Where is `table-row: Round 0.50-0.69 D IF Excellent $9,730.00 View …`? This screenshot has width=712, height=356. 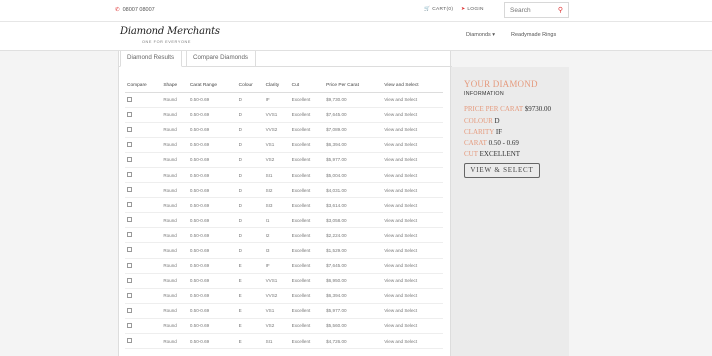 table-row: Round 0.50-0.69 D IF Excellent $9,730.00 View … is located at coordinates (284, 100).